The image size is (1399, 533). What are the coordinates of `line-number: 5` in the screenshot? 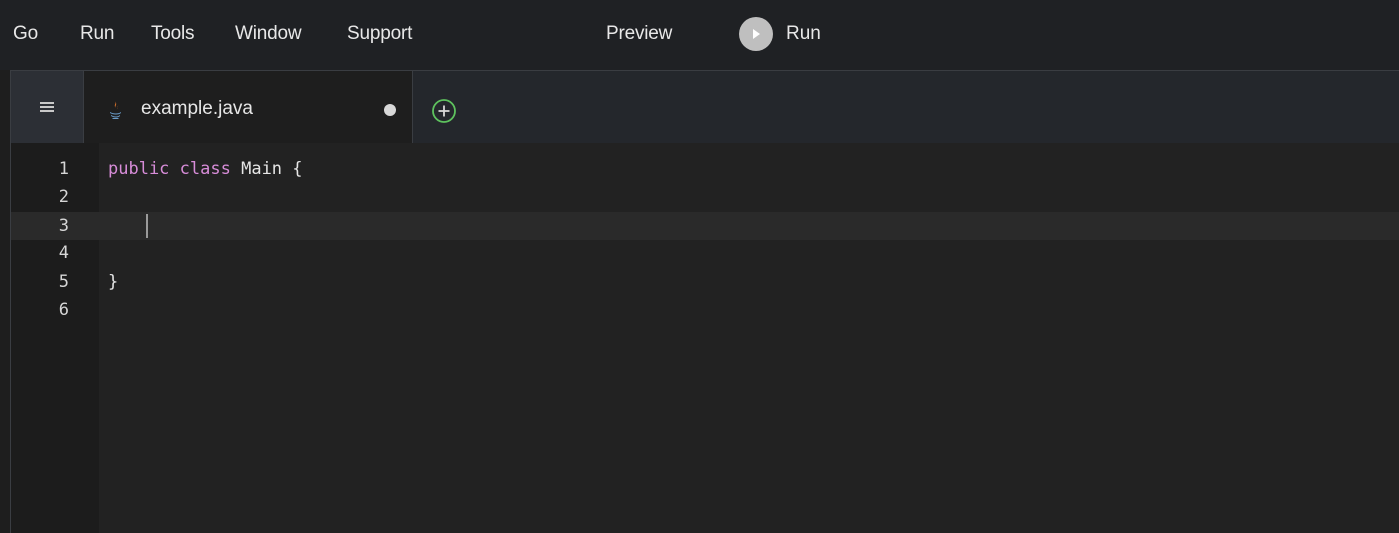 It's located at (63, 282).